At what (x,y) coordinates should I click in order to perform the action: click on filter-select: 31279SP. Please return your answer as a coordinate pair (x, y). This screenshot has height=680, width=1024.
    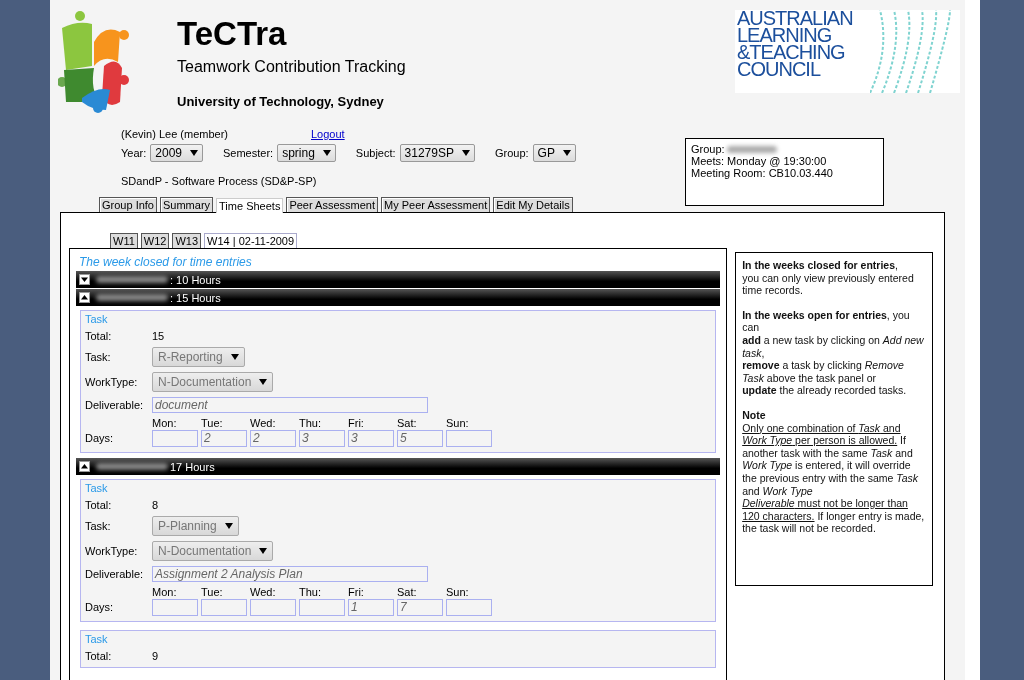
    Looking at the image, I should click on (437, 153).